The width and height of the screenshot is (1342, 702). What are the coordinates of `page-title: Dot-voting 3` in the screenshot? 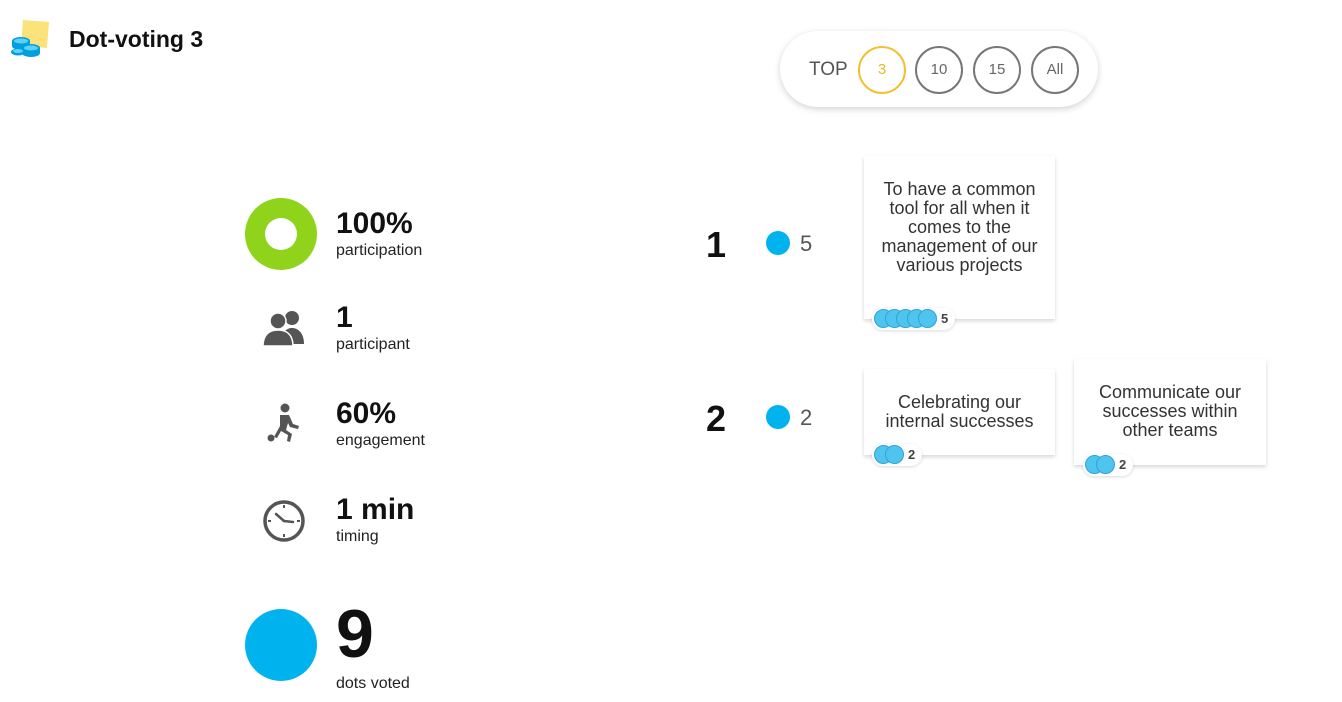 It's located at (136, 39).